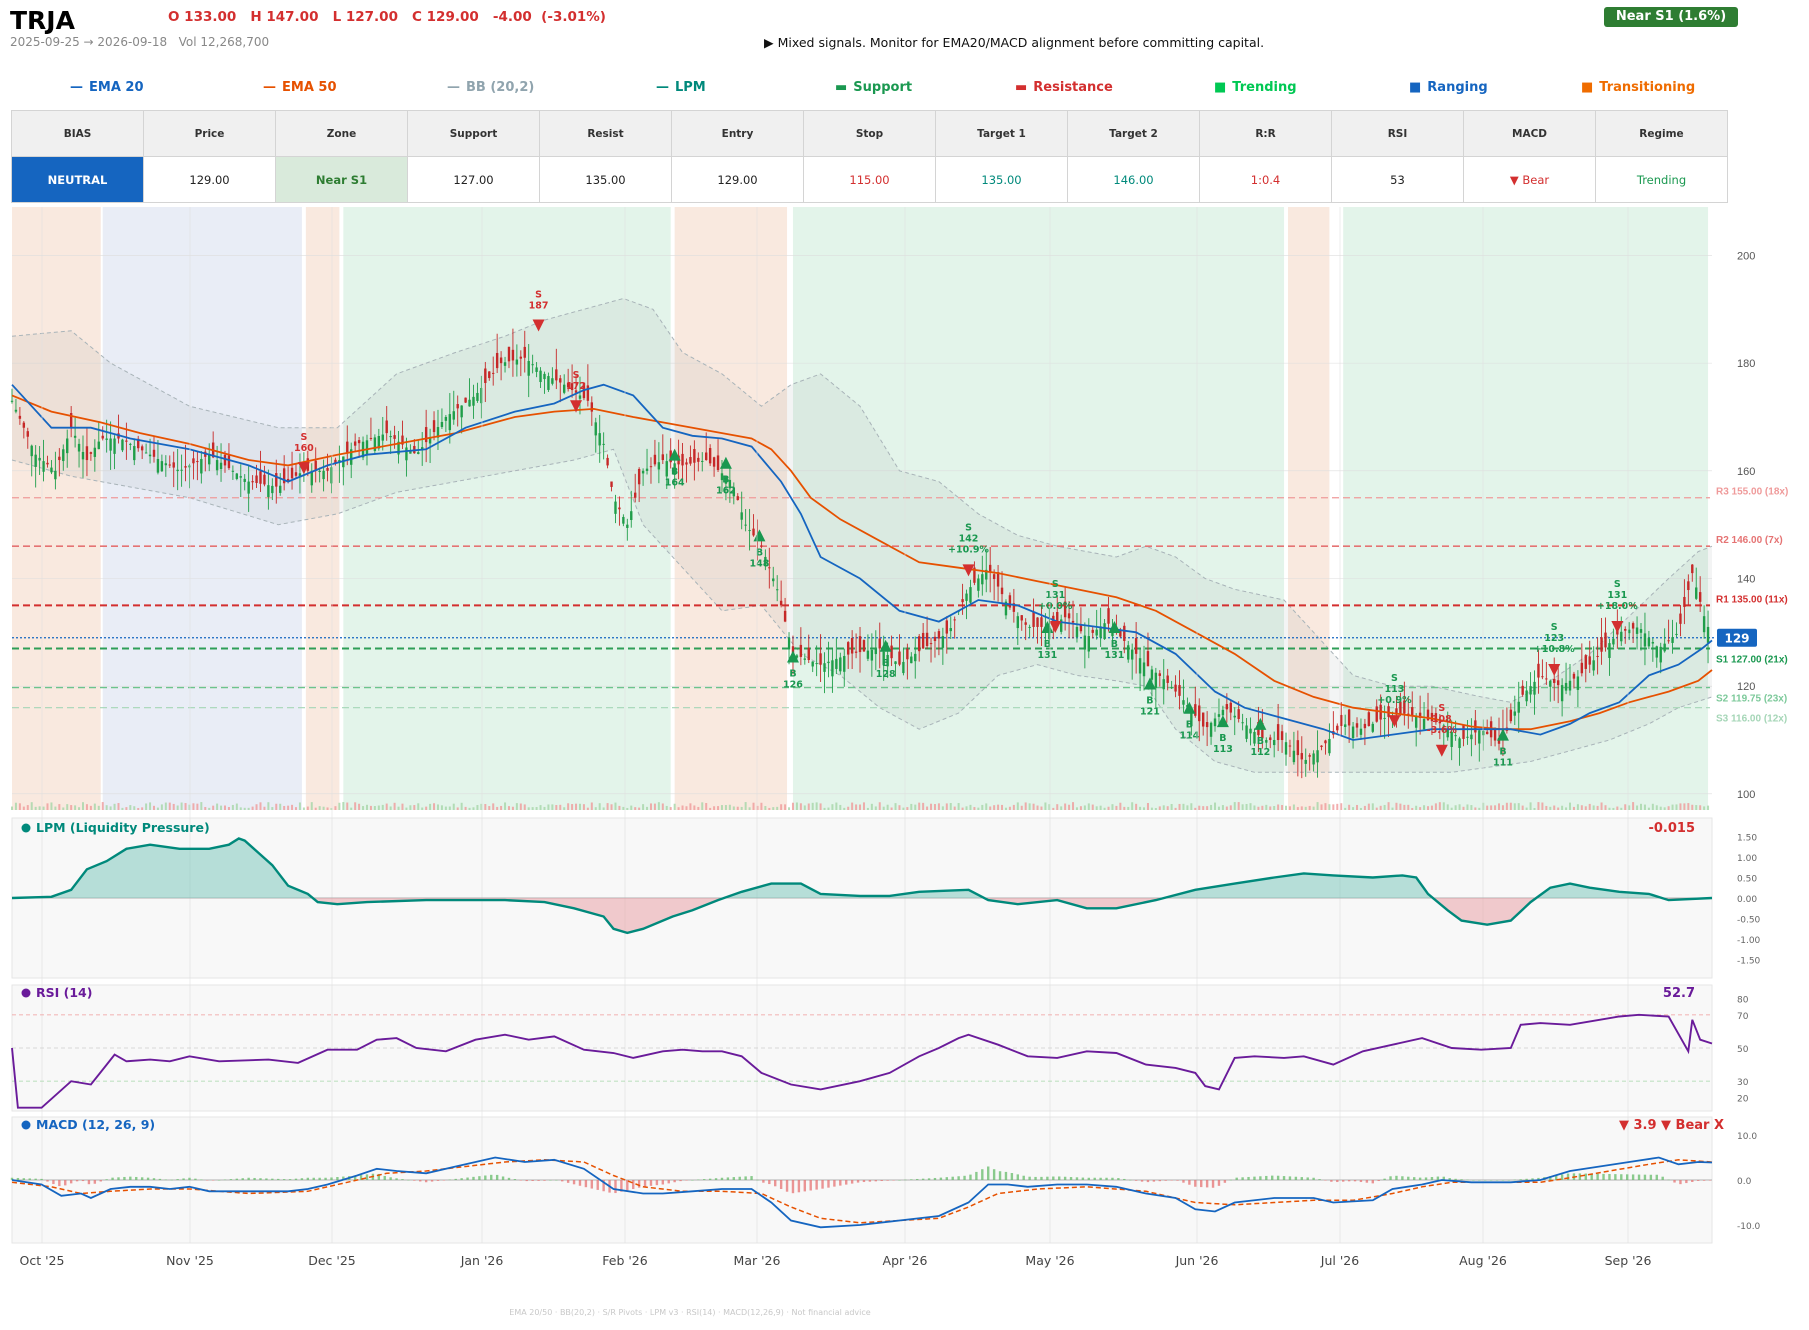  I want to click on signal-price: 131, so click(1617, 595).